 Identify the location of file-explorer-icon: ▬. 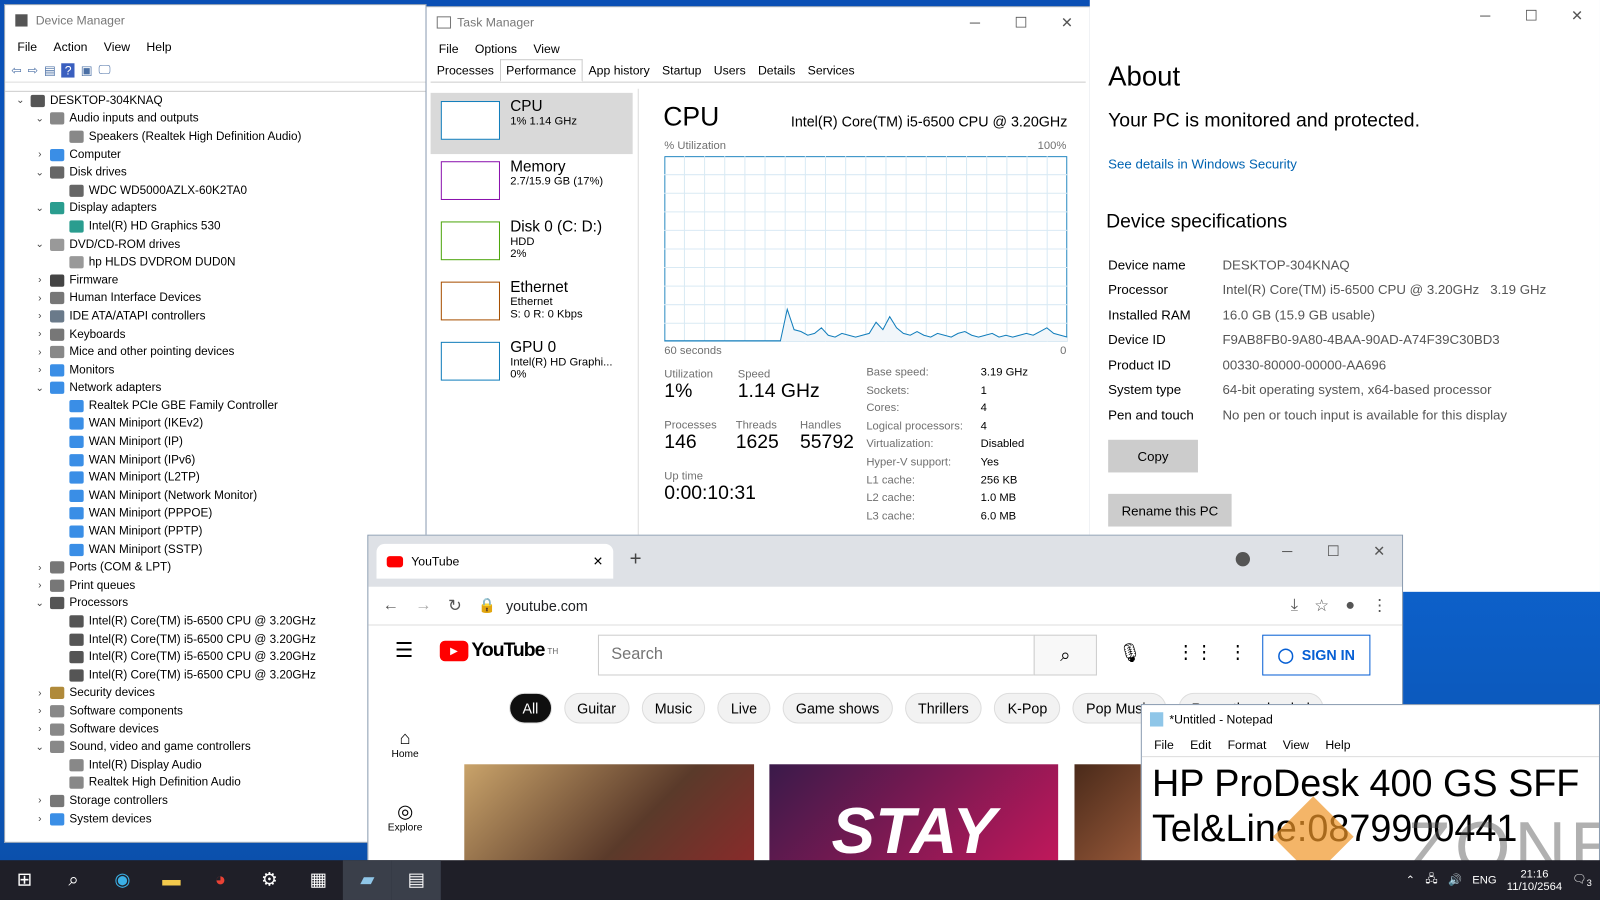
(171, 880).